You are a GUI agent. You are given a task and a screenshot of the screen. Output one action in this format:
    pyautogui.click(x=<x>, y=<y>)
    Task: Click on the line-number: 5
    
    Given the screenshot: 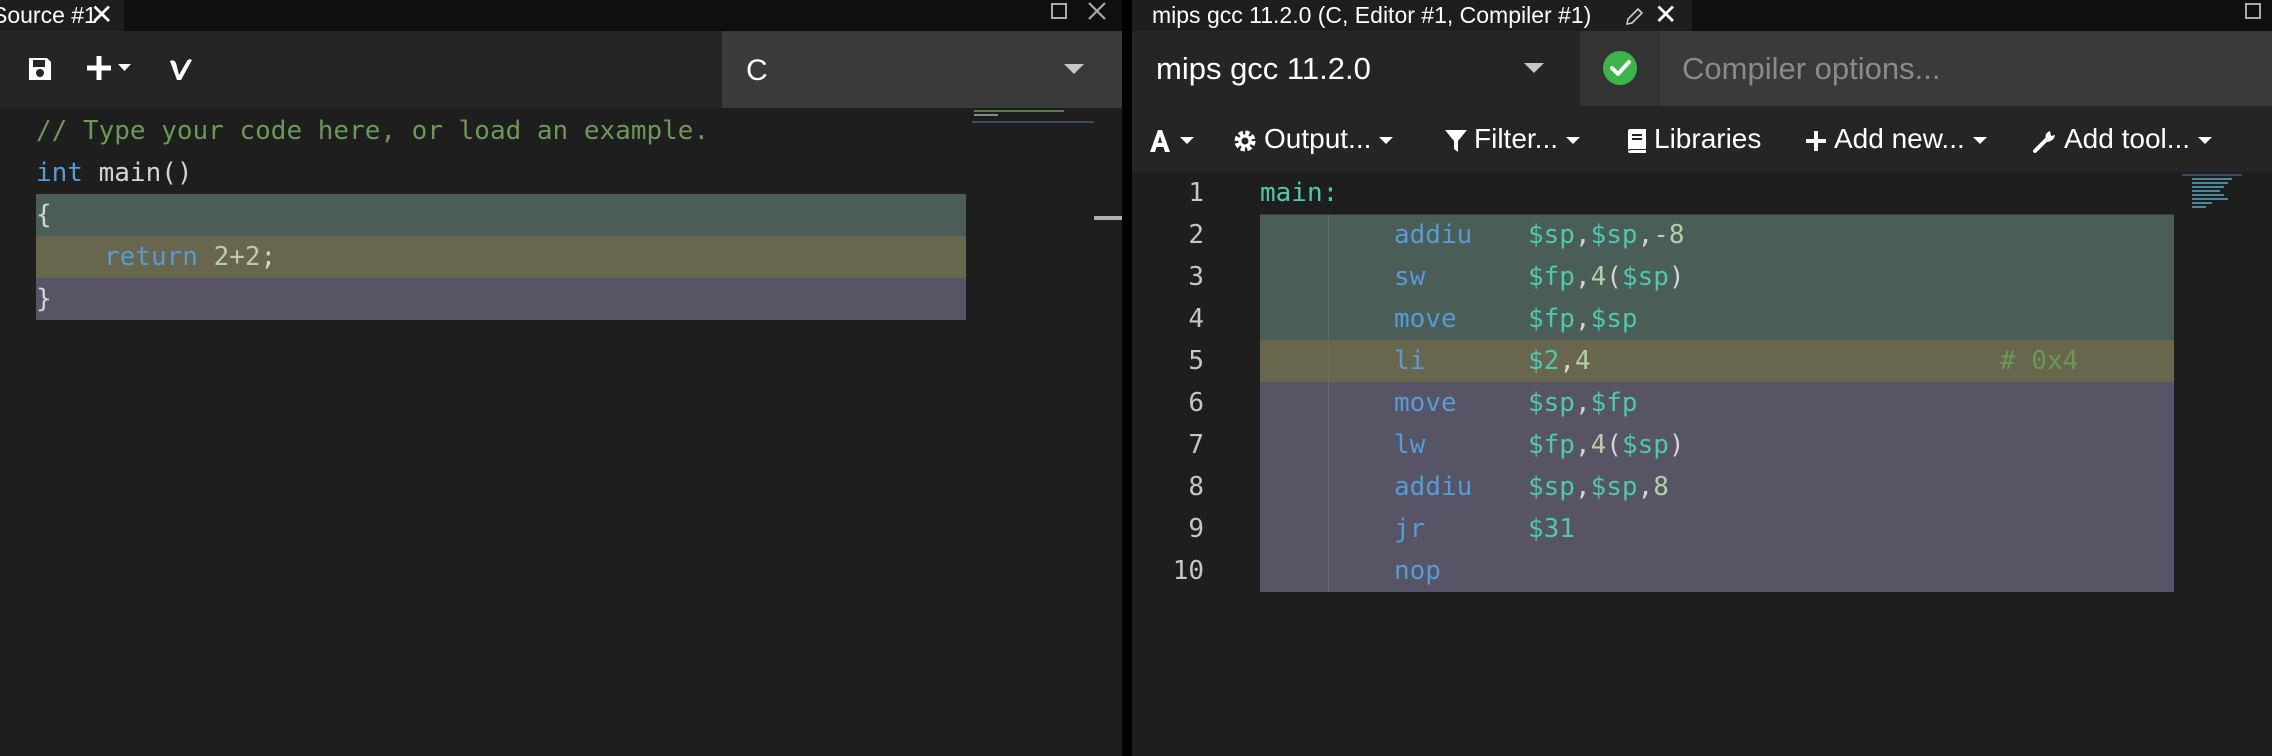 What is the action you would take?
    pyautogui.click(x=1196, y=361)
    